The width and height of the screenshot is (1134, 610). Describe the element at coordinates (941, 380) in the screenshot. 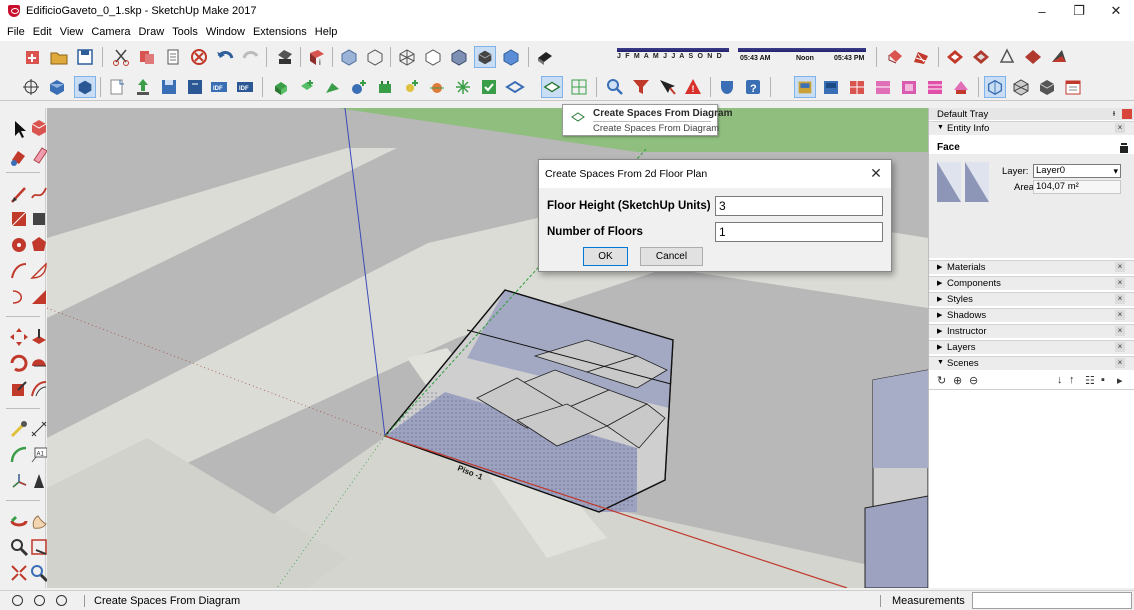

I see `refresh-icon: ↻` at that location.